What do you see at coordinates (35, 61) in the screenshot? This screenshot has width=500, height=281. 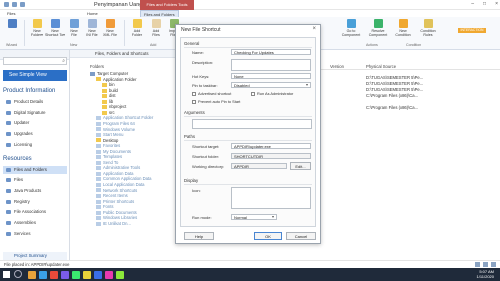 I see `search-input: ⌕` at bounding box center [35, 61].